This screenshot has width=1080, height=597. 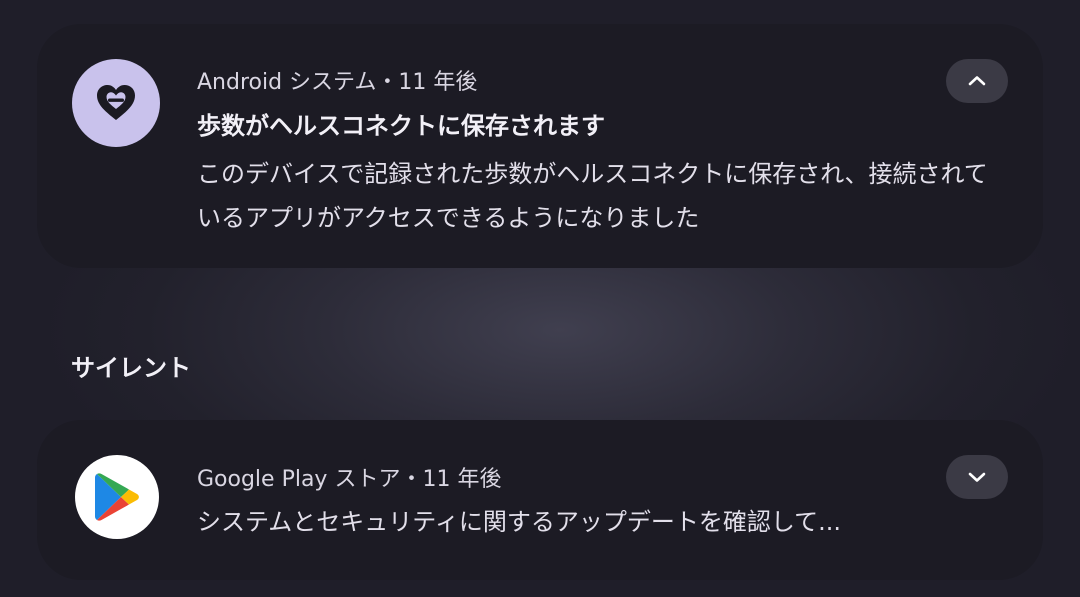 I want to click on chevron-up-icon, so click(x=977, y=81).